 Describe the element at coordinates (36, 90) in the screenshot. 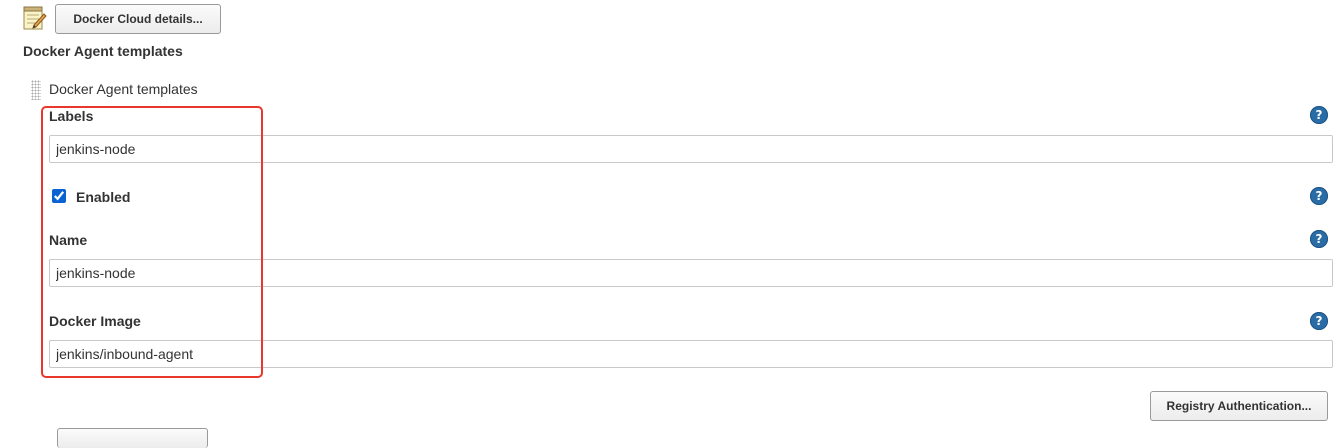

I see `drag-handle-icon` at that location.